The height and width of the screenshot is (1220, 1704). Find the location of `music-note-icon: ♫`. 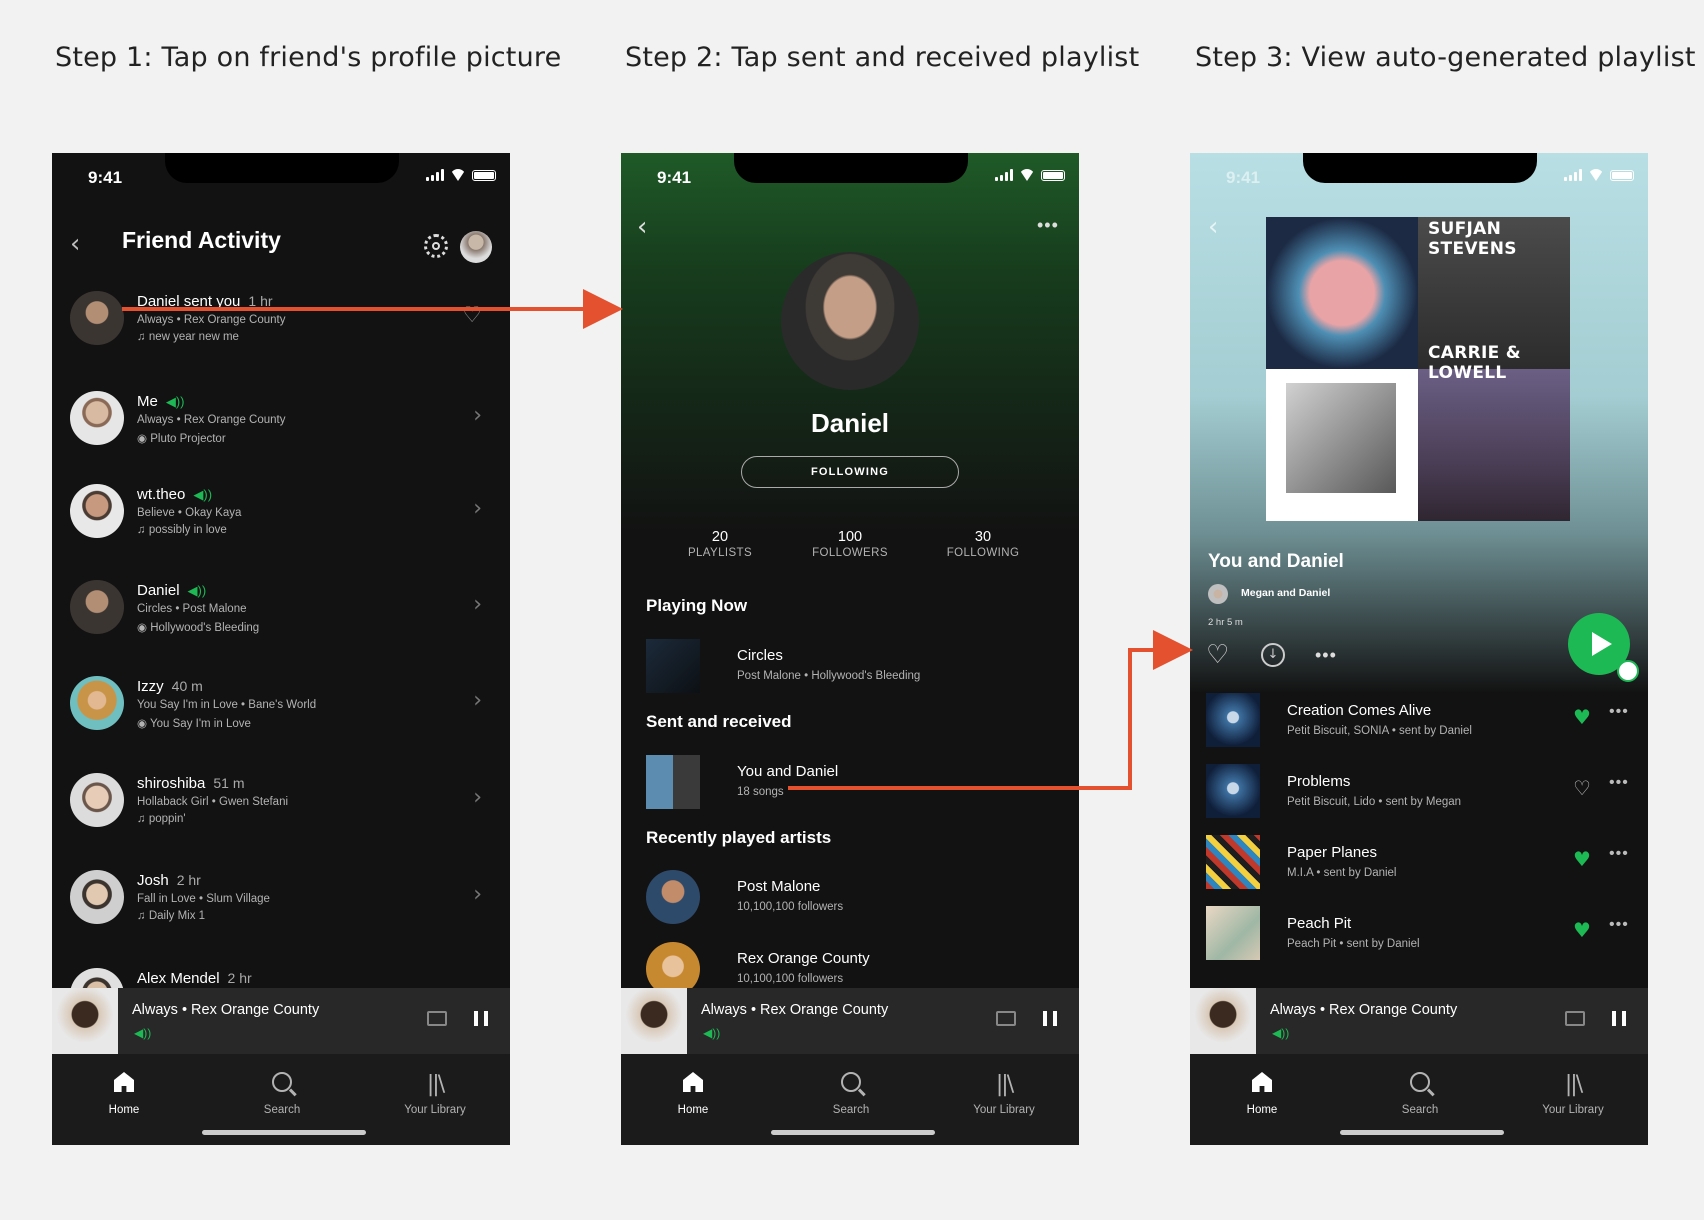

music-note-icon: ♫ is located at coordinates (143, 819).